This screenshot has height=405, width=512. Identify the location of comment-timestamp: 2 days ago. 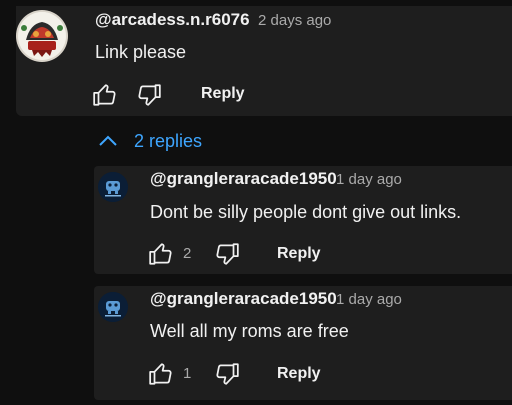
(294, 20).